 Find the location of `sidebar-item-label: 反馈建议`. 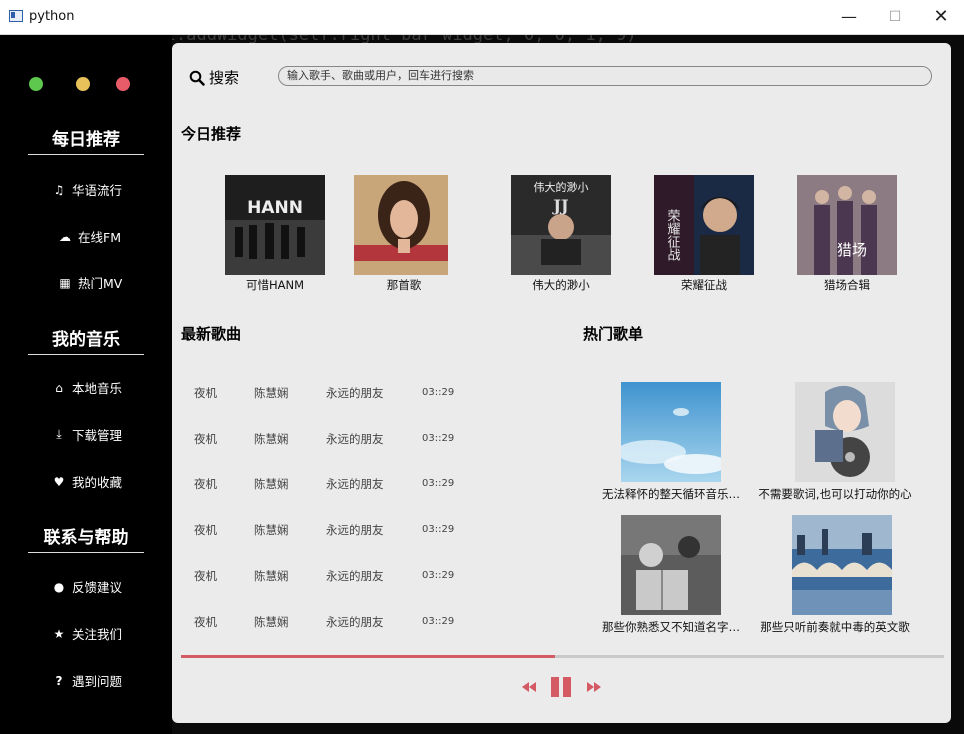

sidebar-item-label: 反馈建议 is located at coordinates (97, 587).